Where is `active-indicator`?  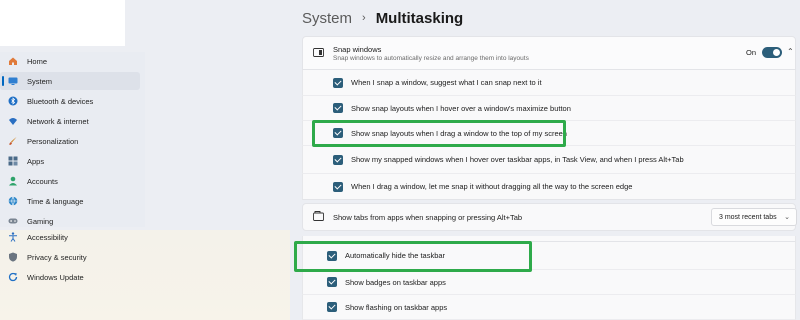
active-indicator is located at coordinates (3, 81).